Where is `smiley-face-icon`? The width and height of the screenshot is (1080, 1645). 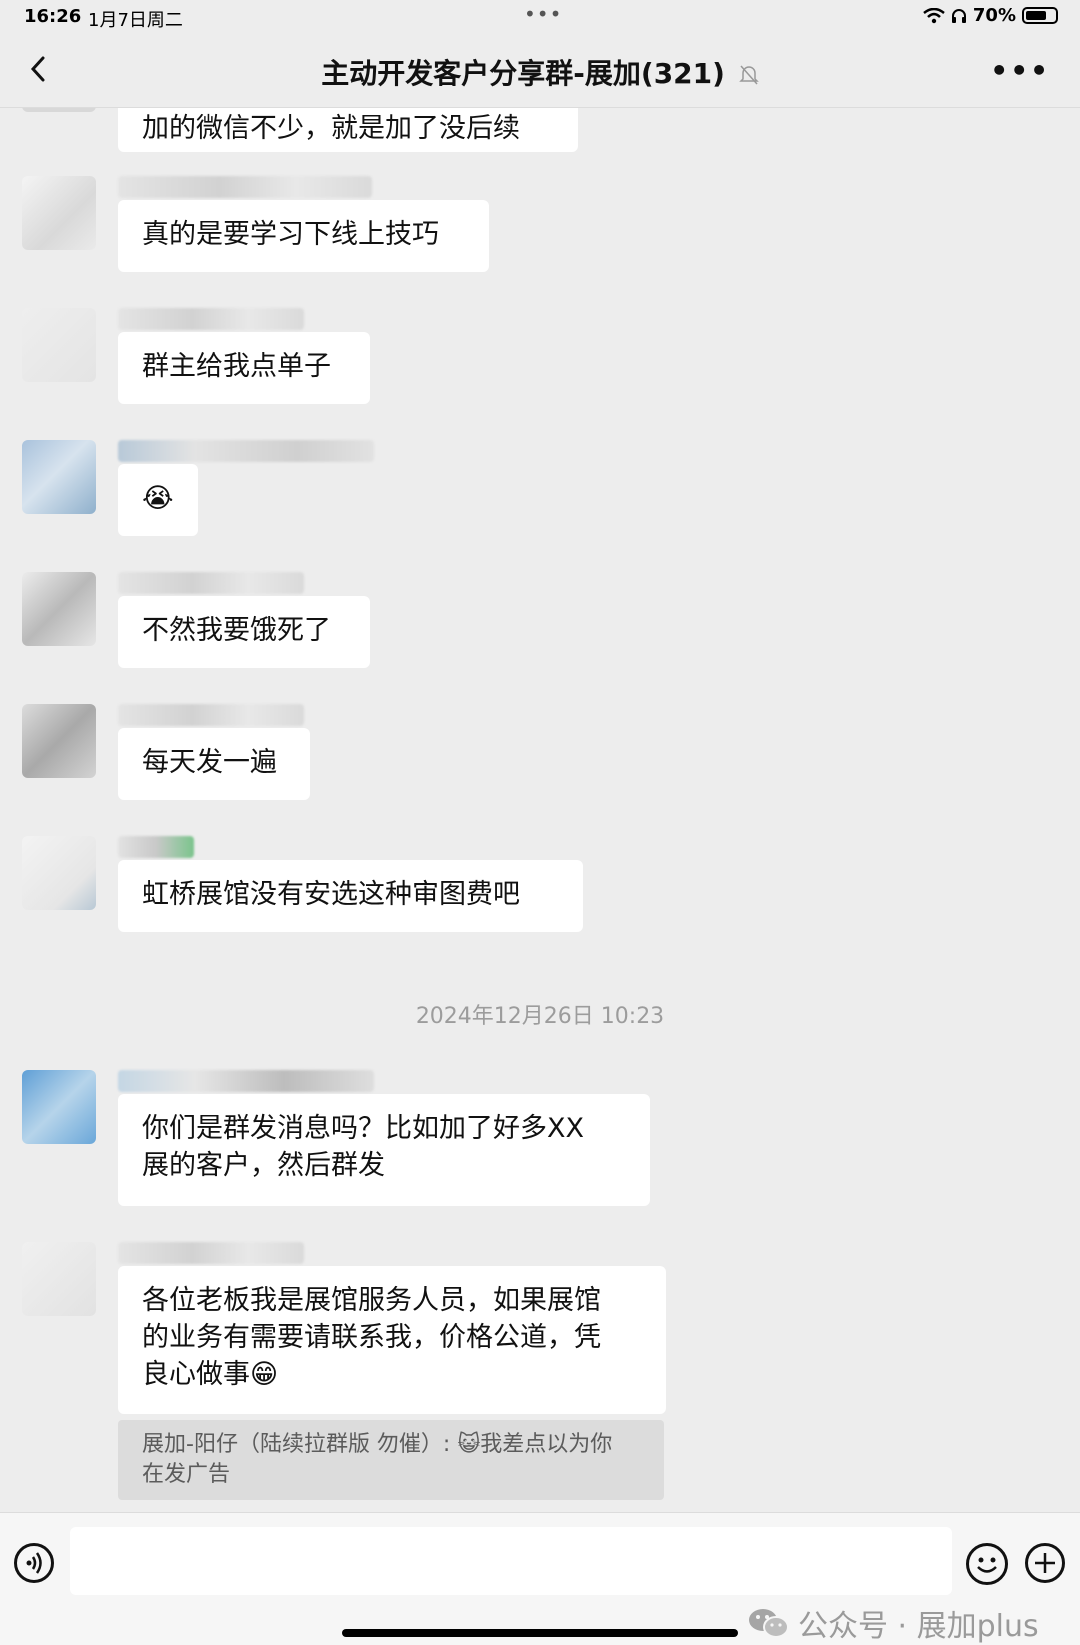
smiley-face-icon is located at coordinates (987, 1565).